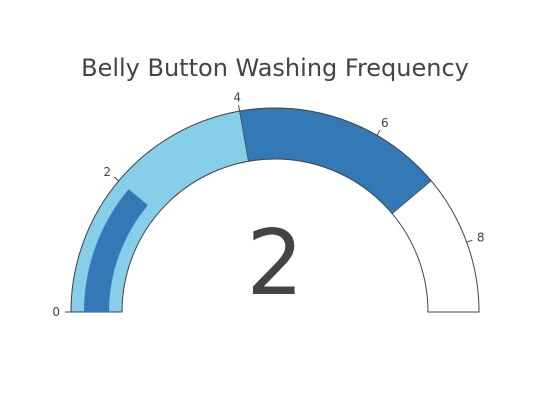  Describe the element at coordinates (274, 263) in the screenshot. I see `gauge-value: 2` at that location.